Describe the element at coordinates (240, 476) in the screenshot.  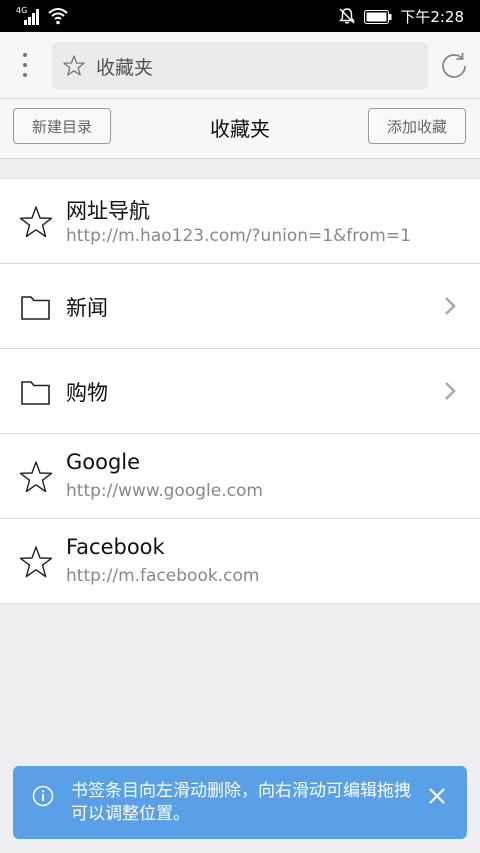
I see `list-item-bookmark: Google http://www.google.com` at that location.